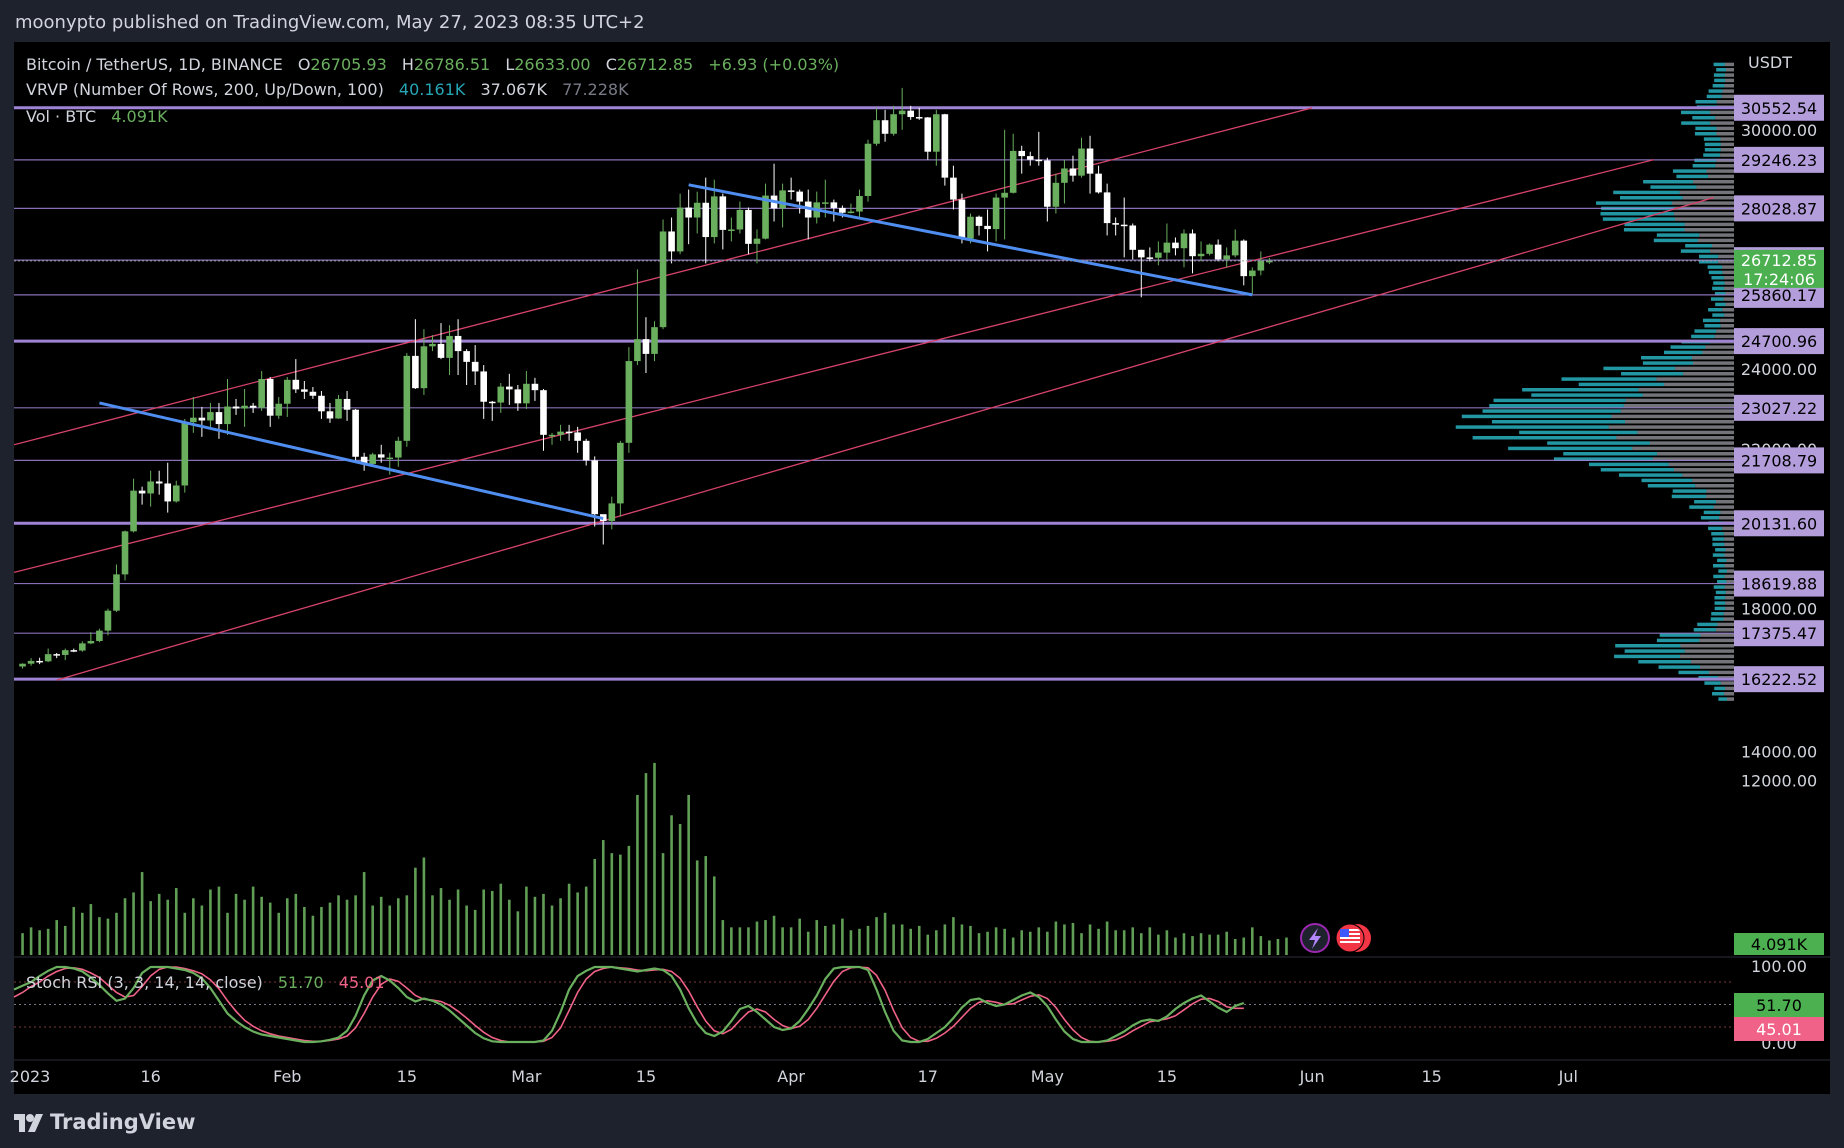 This screenshot has width=1844, height=1148. What do you see at coordinates (122, 1122) in the screenshot?
I see `tradingview-brand: TradingView` at bounding box center [122, 1122].